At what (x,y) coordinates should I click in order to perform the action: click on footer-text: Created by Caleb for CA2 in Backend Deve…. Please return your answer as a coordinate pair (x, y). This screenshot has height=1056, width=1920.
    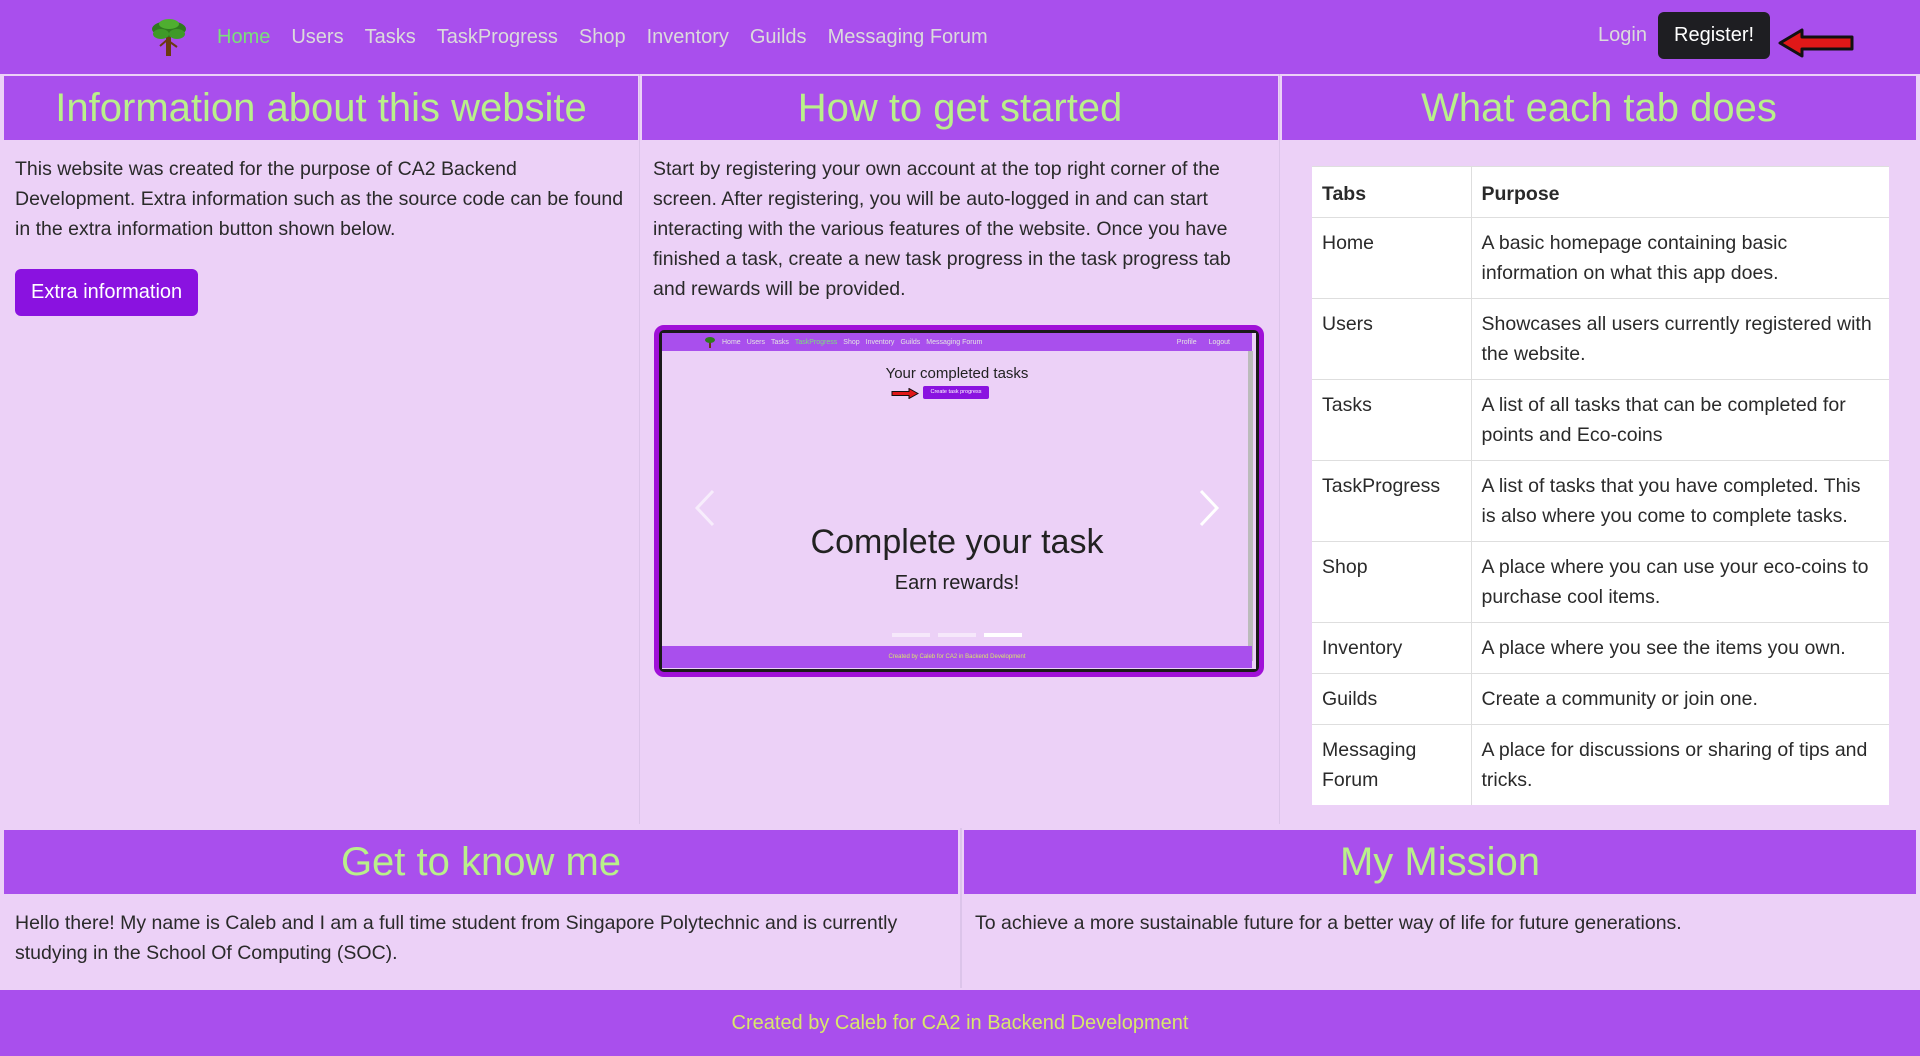
    Looking at the image, I should click on (960, 1022).